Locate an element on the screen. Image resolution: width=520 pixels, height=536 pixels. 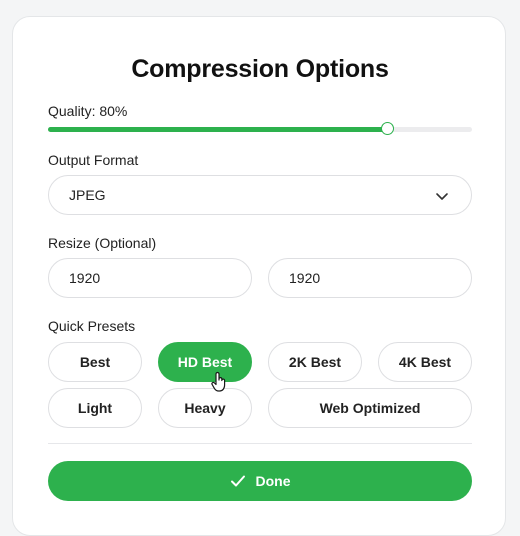
resize-width-input: 1920 is located at coordinates (150, 278).